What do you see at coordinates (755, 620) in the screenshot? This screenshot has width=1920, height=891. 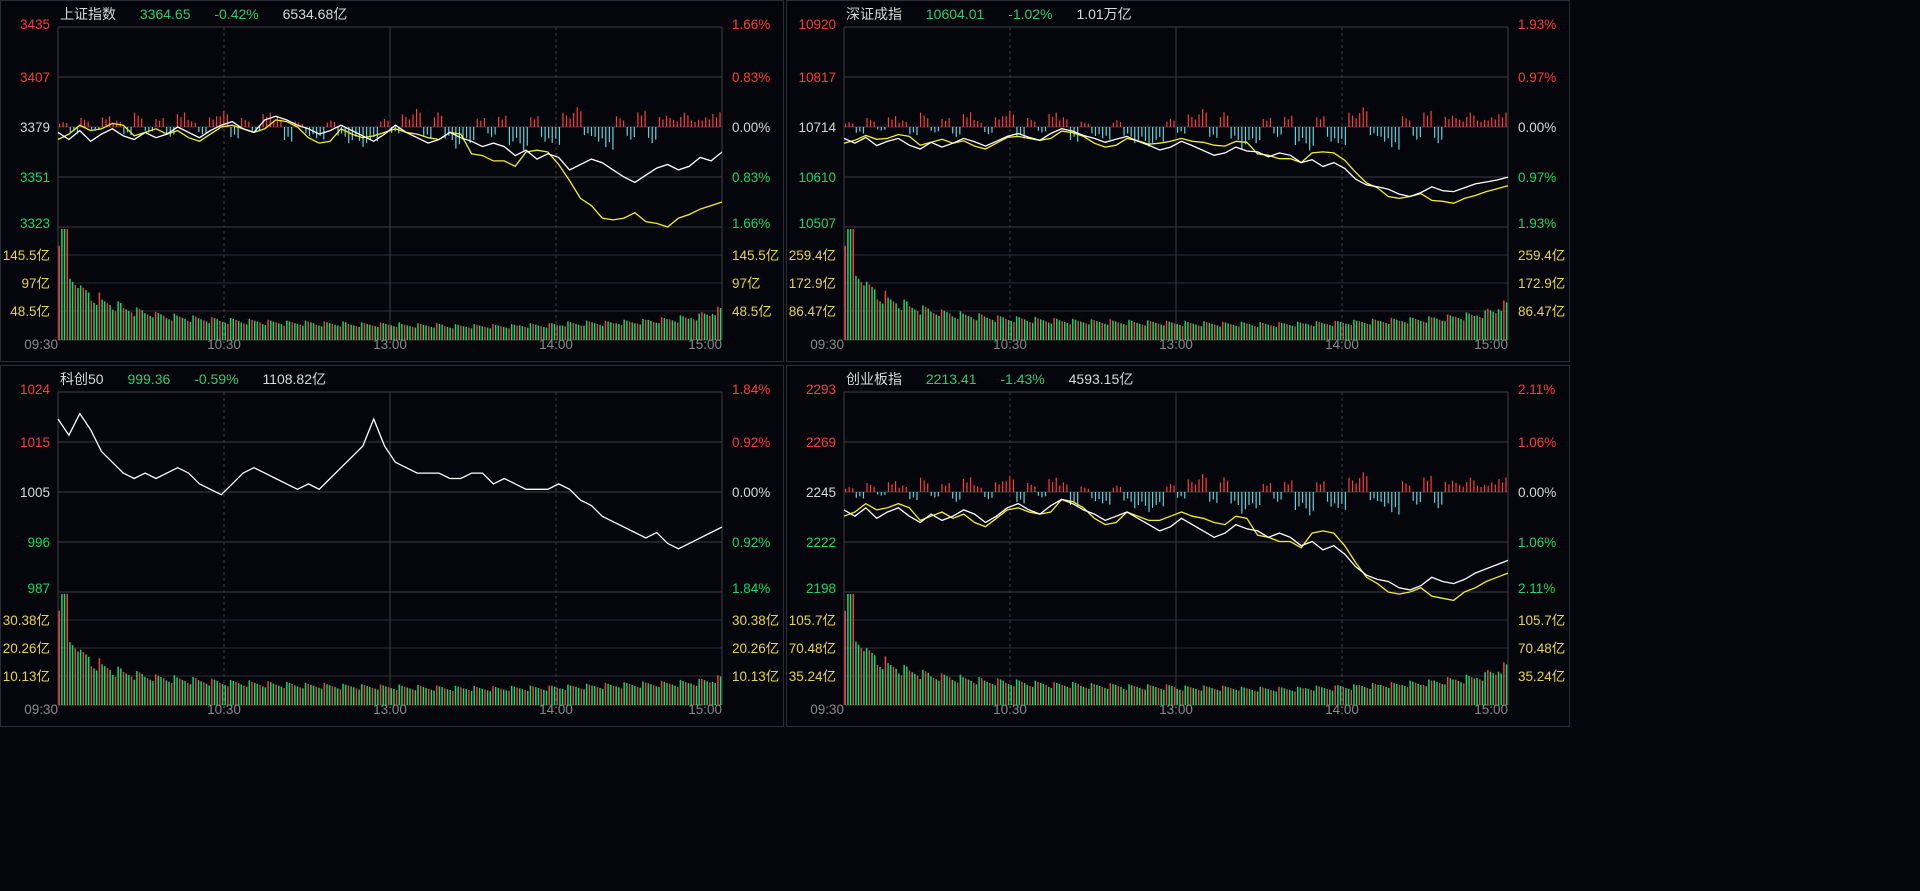 I see `volume-axis-label: 30.38亿` at bounding box center [755, 620].